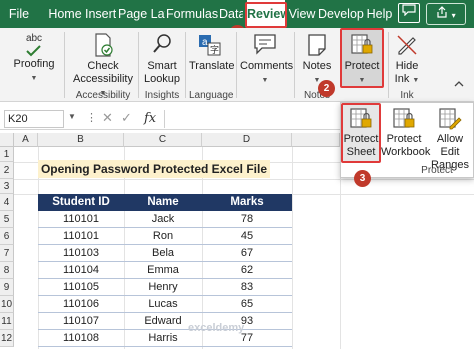  I want to click on row-header-1: 1, so click(7, 154).